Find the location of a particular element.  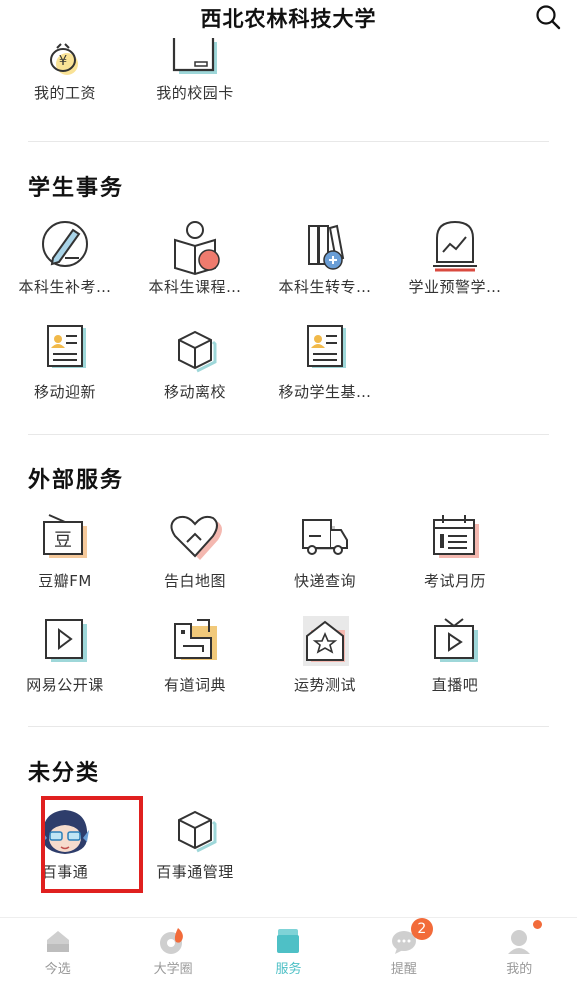

app-header: 西北农林科技大学 is located at coordinates (288, 18).